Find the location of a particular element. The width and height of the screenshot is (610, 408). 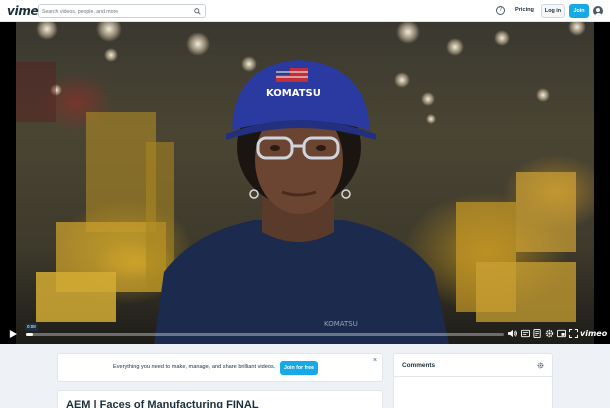

helmet-logo: KOMATSU is located at coordinates (293, 93).